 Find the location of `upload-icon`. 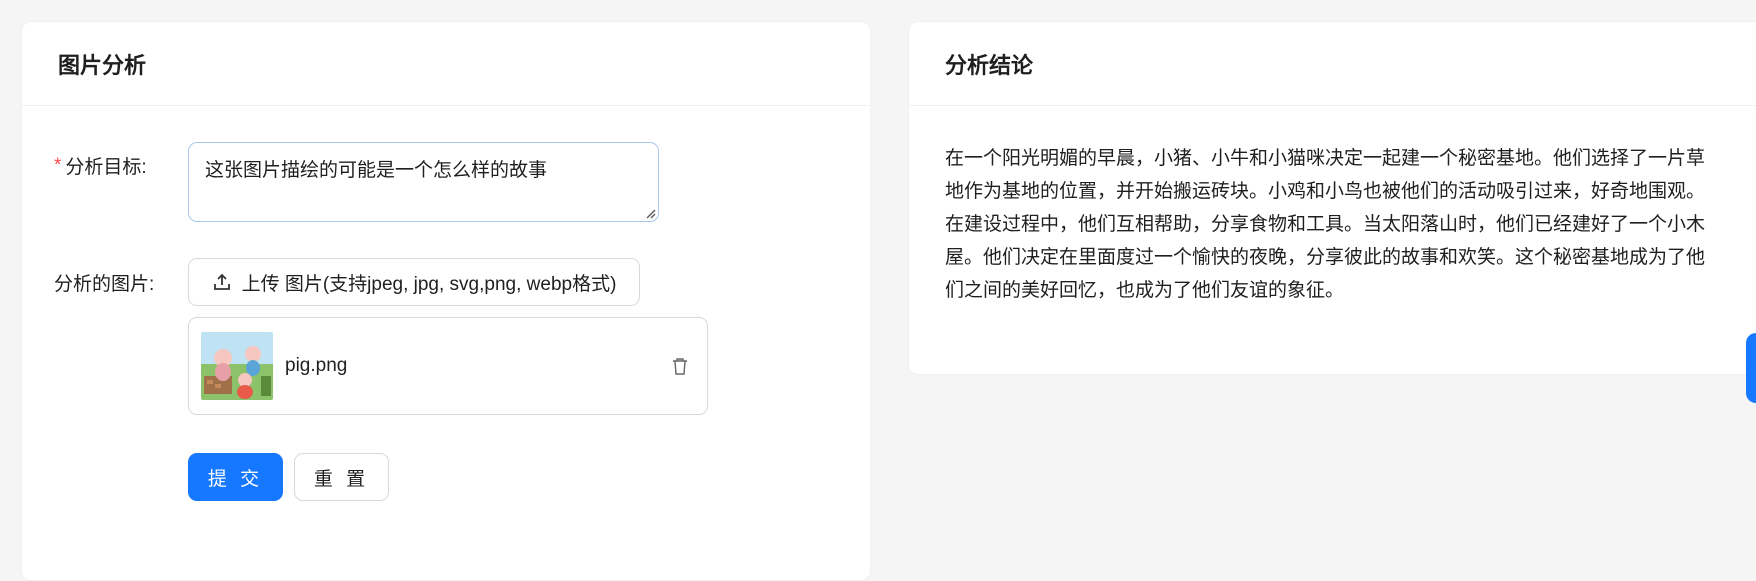

upload-icon is located at coordinates (221, 281).